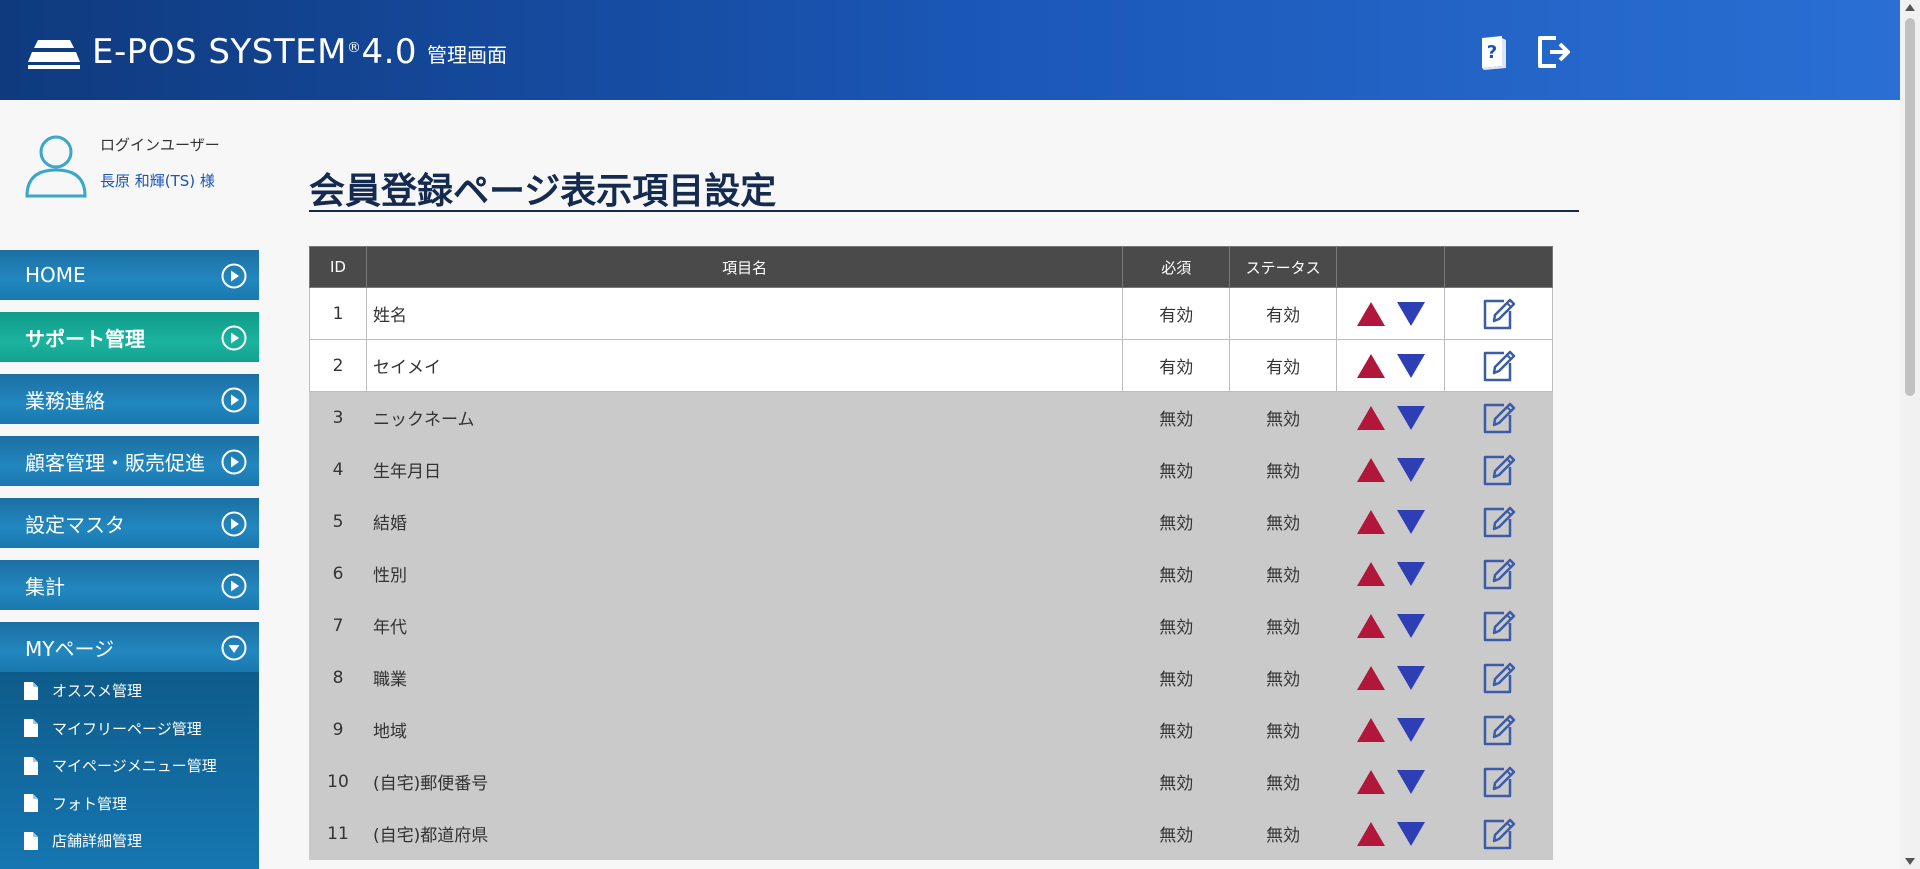  Describe the element at coordinates (931, 729) in the screenshot. I see `table-row: 9 地域 無効 無効` at that location.